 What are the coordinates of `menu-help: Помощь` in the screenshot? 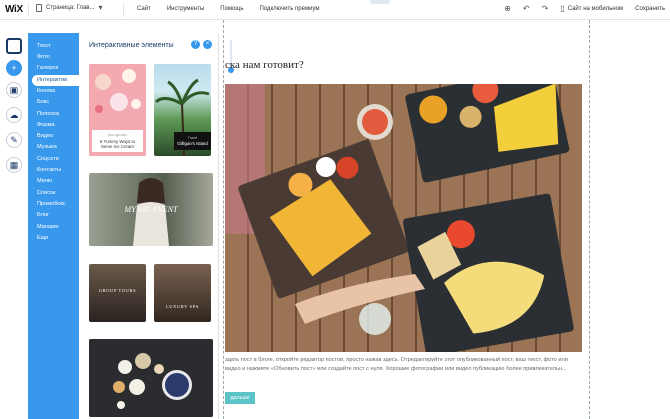 It's located at (231, 9).